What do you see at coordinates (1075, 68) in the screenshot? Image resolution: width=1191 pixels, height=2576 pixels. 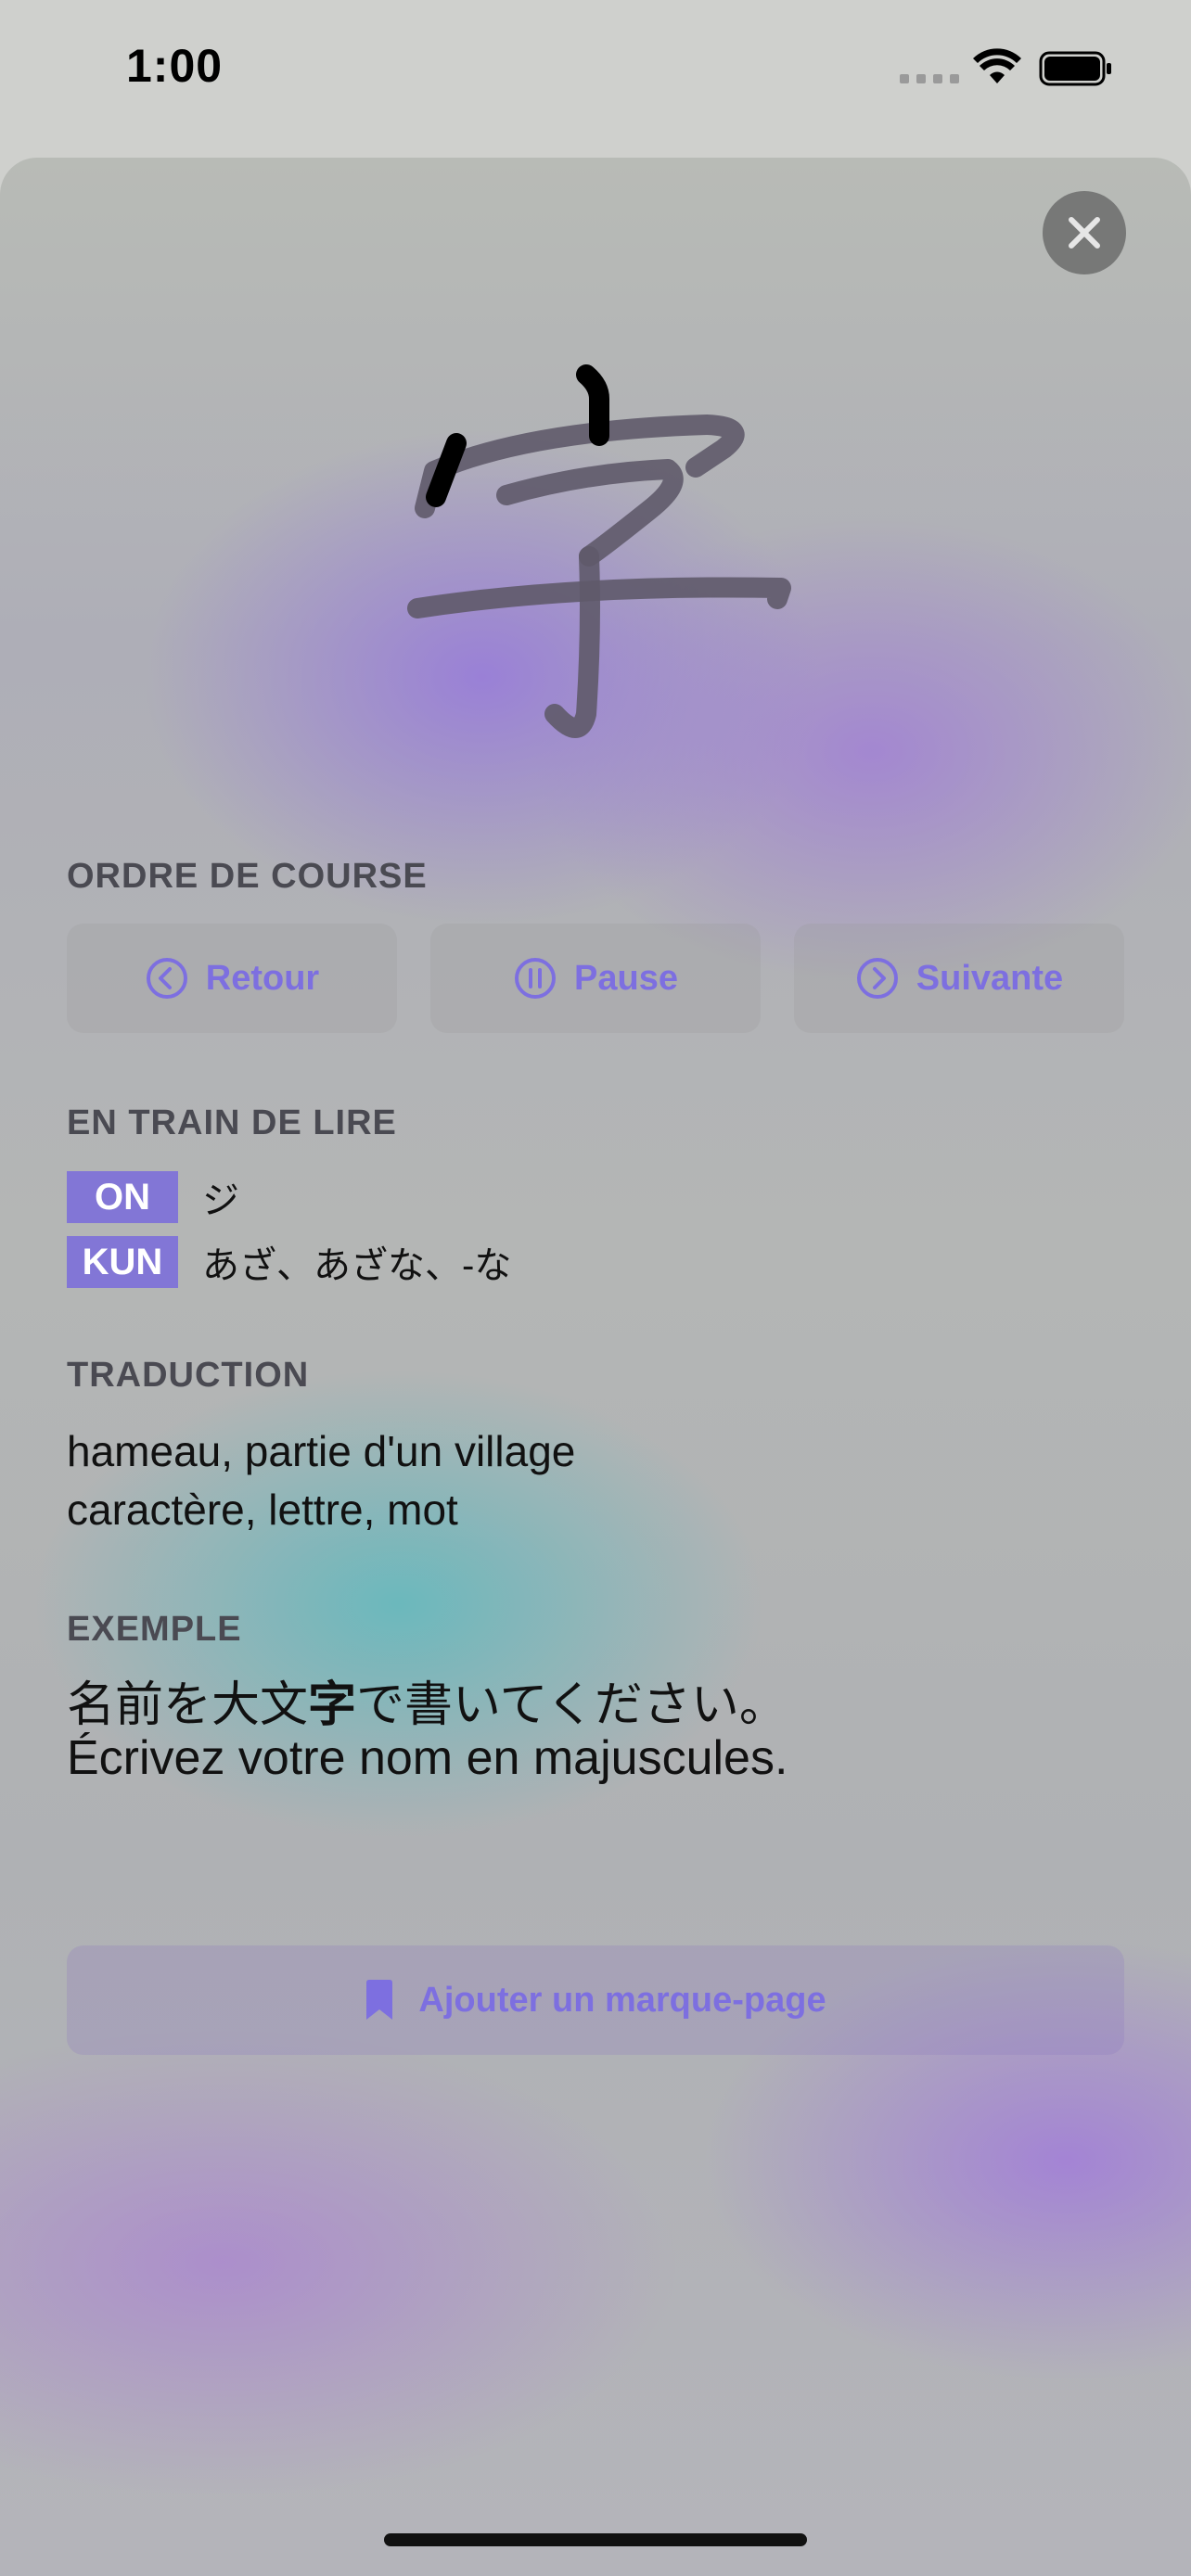 I see `battery-icon` at bounding box center [1075, 68].